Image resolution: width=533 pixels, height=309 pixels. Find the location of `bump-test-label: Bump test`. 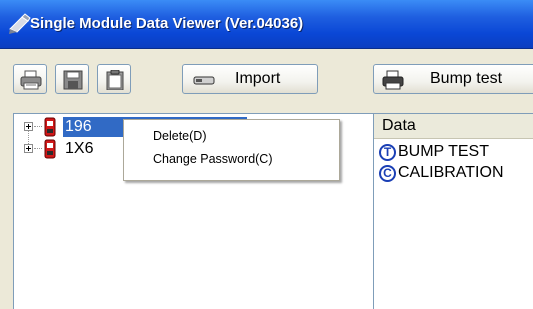

bump-test-label: Bump test is located at coordinates (466, 78).